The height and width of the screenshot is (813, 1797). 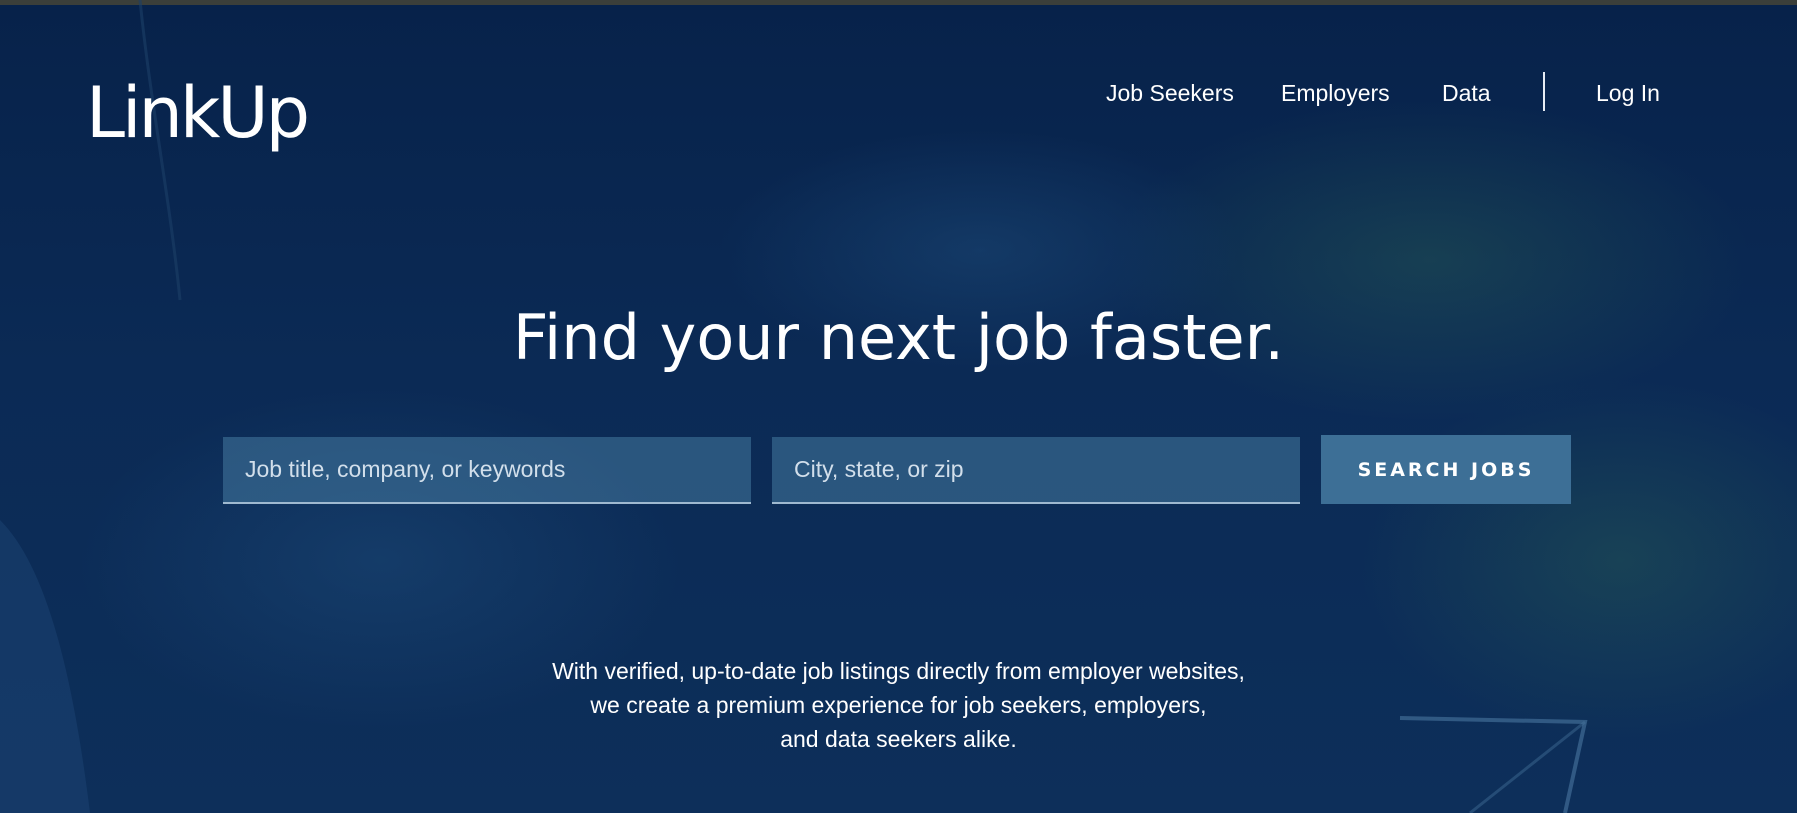 What do you see at coordinates (898, 2) in the screenshot?
I see `top-border` at bounding box center [898, 2].